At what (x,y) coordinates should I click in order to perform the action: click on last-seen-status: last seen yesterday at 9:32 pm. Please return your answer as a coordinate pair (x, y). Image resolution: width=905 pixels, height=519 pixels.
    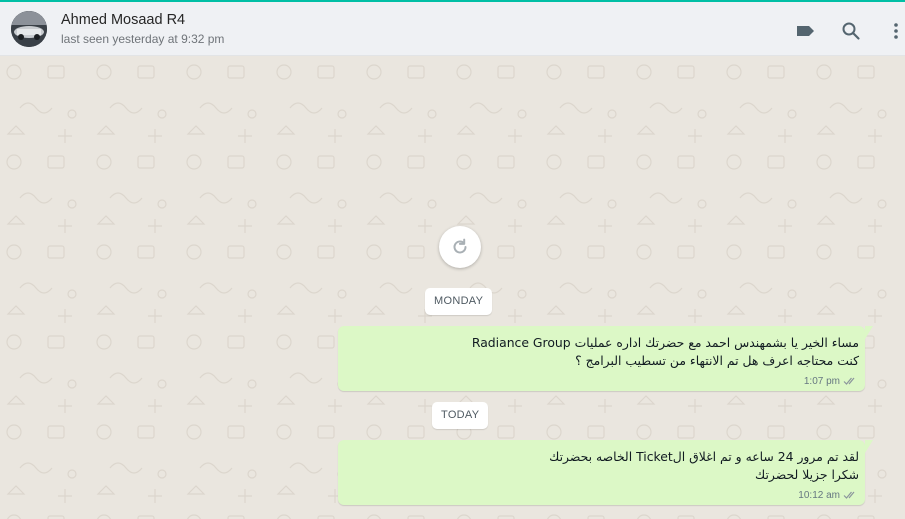
    Looking at the image, I should click on (143, 39).